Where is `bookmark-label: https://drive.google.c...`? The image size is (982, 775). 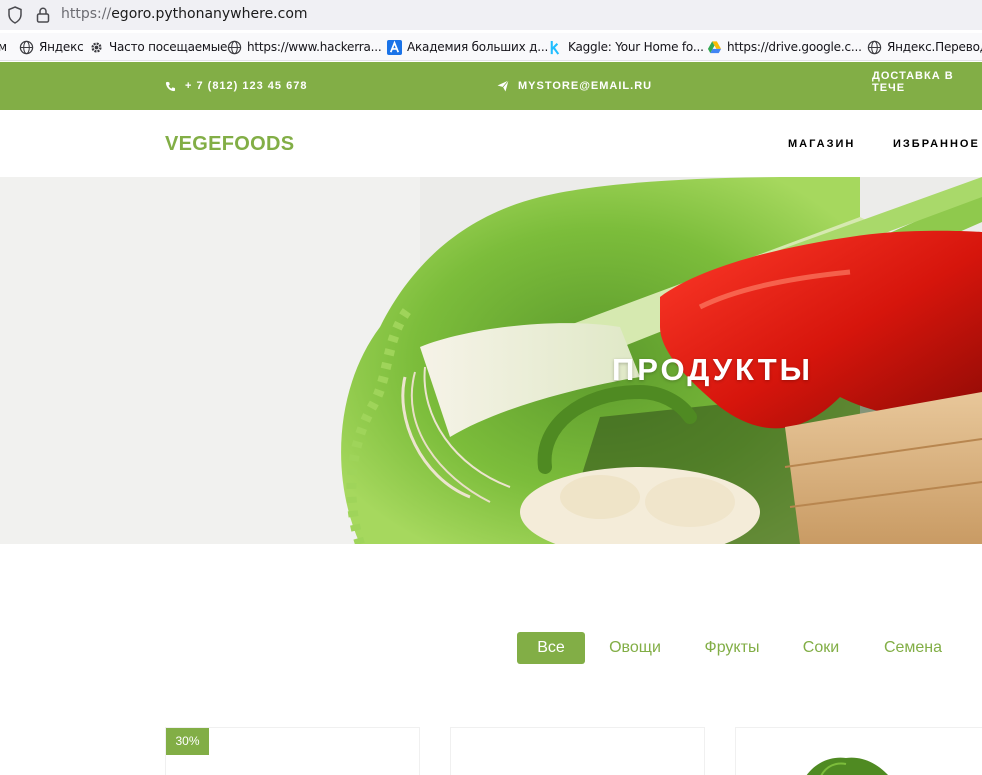 bookmark-label: https://drive.google.c... is located at coordinates (794, 47).